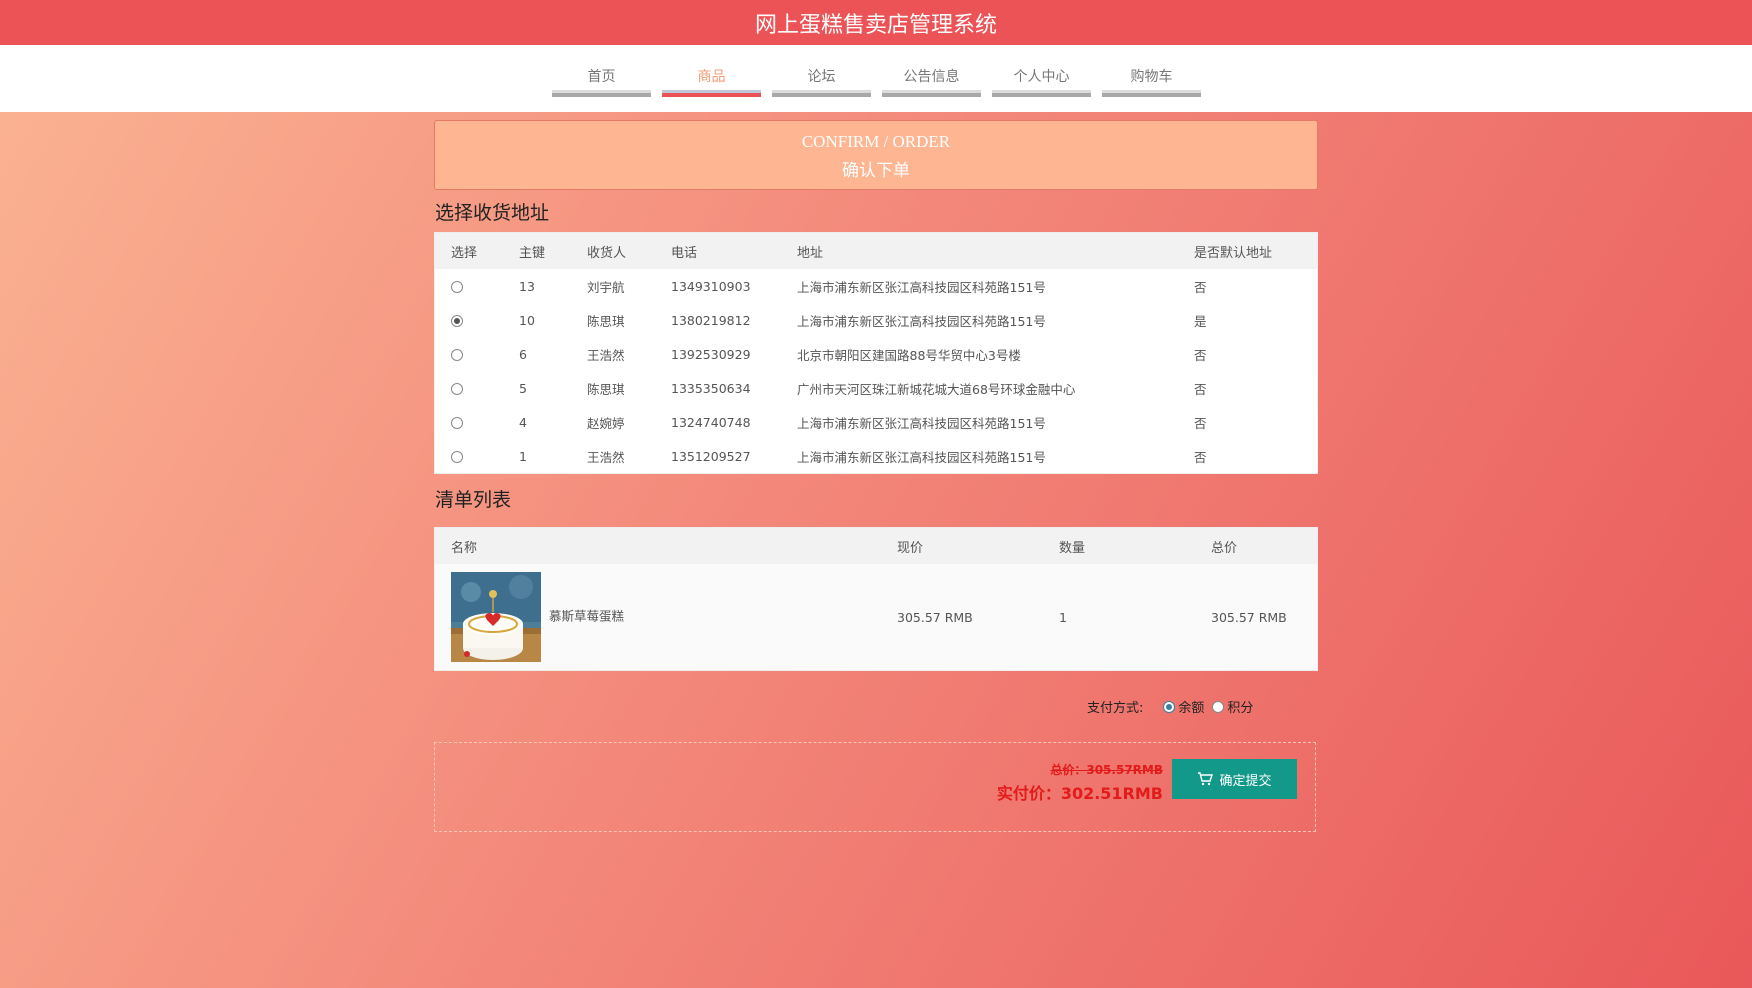  What do you see at coordinates (523, 456) in the screenshot?
I see `address-id: 1` at bounding box center [523, 456].